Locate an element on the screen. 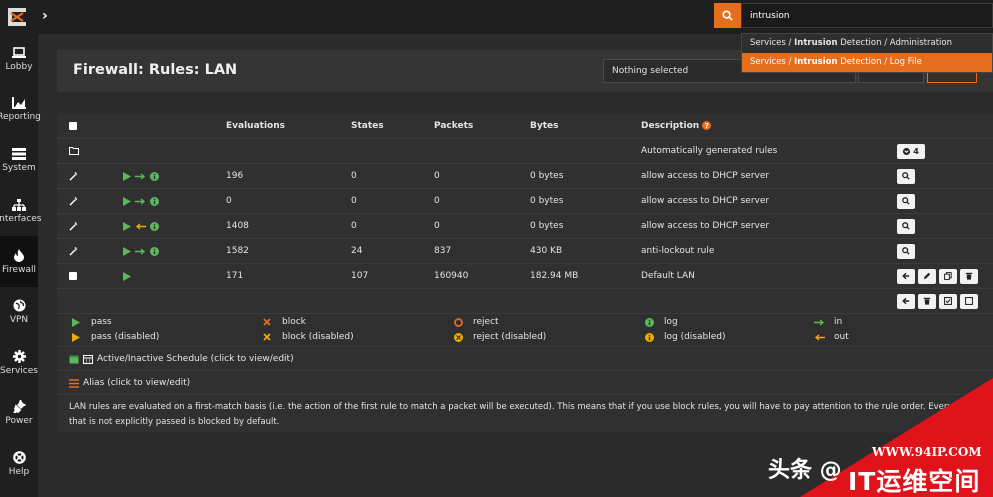 The height and width of the screenshot is (497, 993). sidebar-item-interfaces: Interfaces is located at coordinates (21, 211).